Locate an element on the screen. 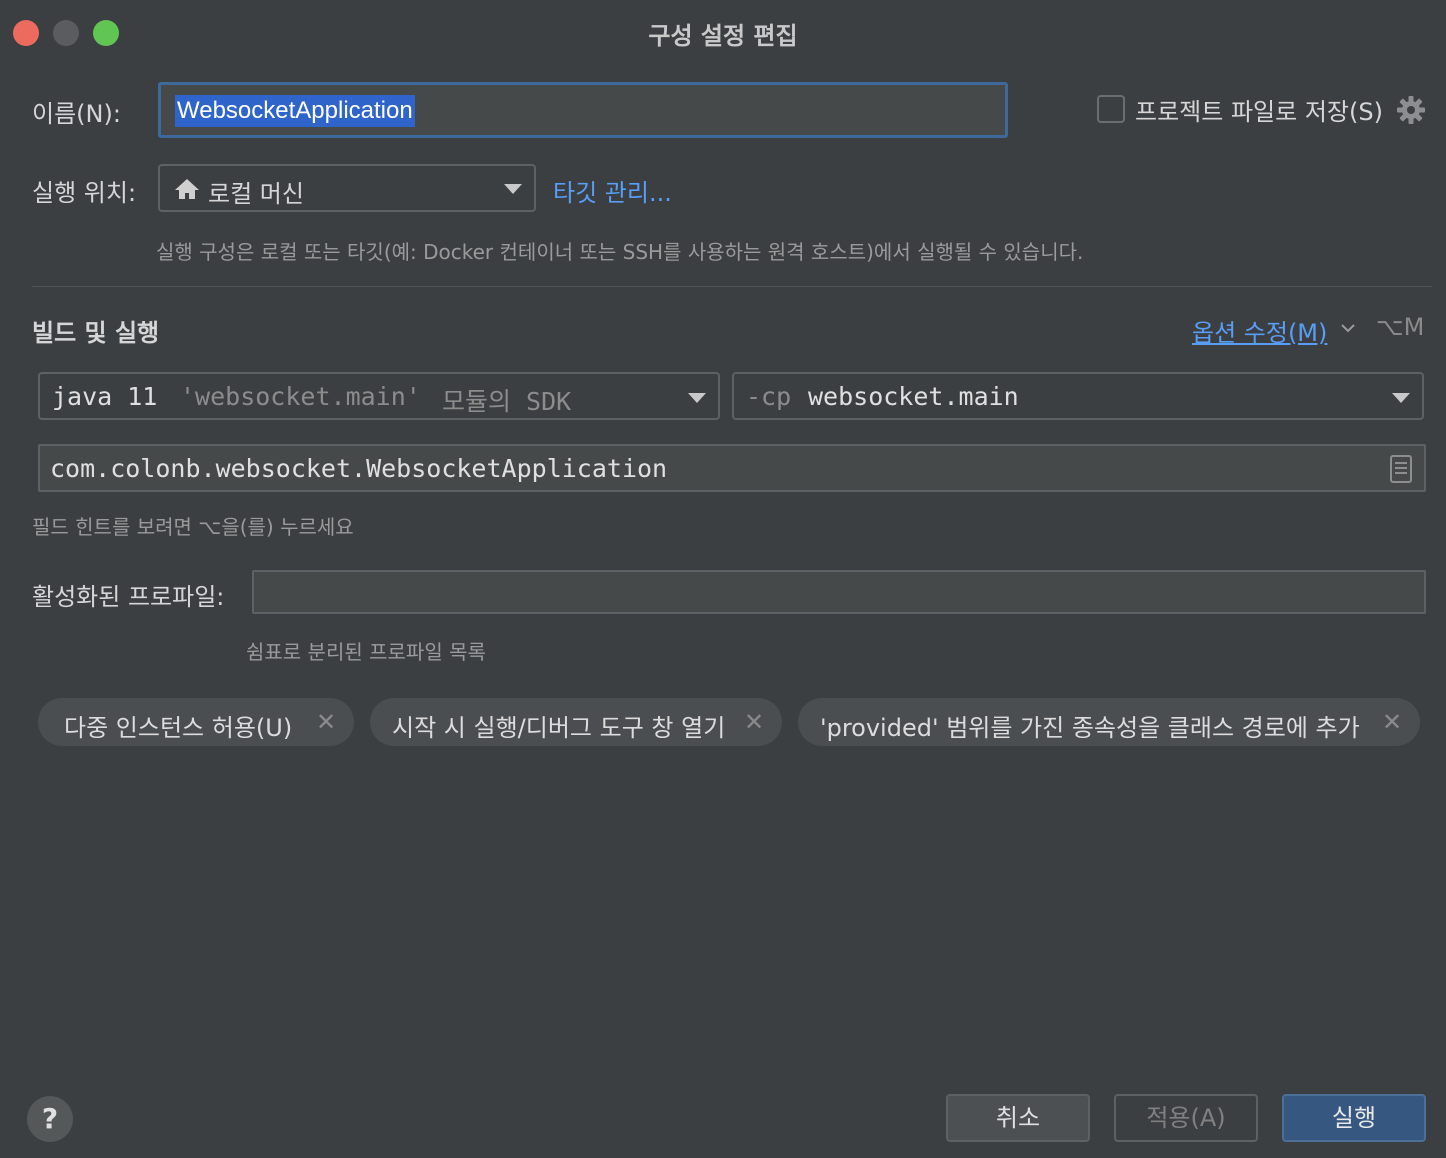  name-label: 이름(N): is located at coordinates (76, 114).